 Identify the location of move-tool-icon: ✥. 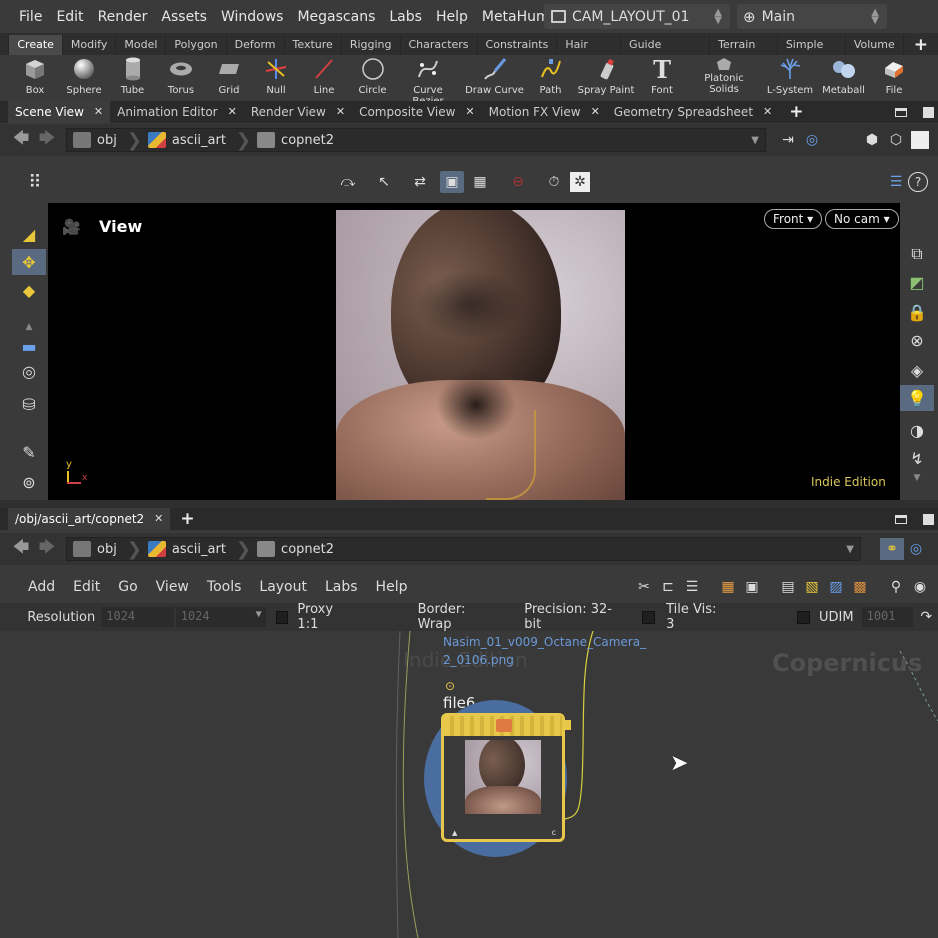
(29, 262).